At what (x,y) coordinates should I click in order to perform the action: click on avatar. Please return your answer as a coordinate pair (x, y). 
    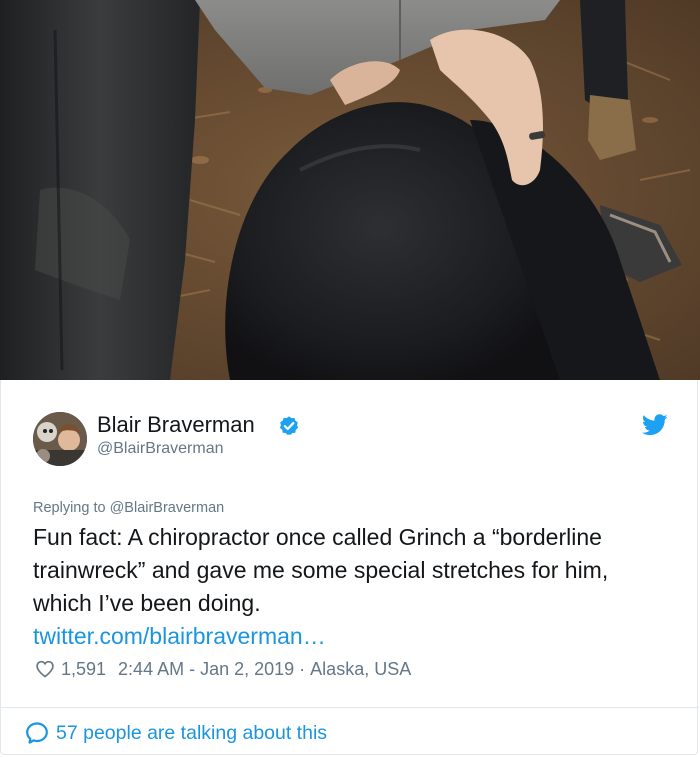
    Looking at the image, I should click on (60, 439).